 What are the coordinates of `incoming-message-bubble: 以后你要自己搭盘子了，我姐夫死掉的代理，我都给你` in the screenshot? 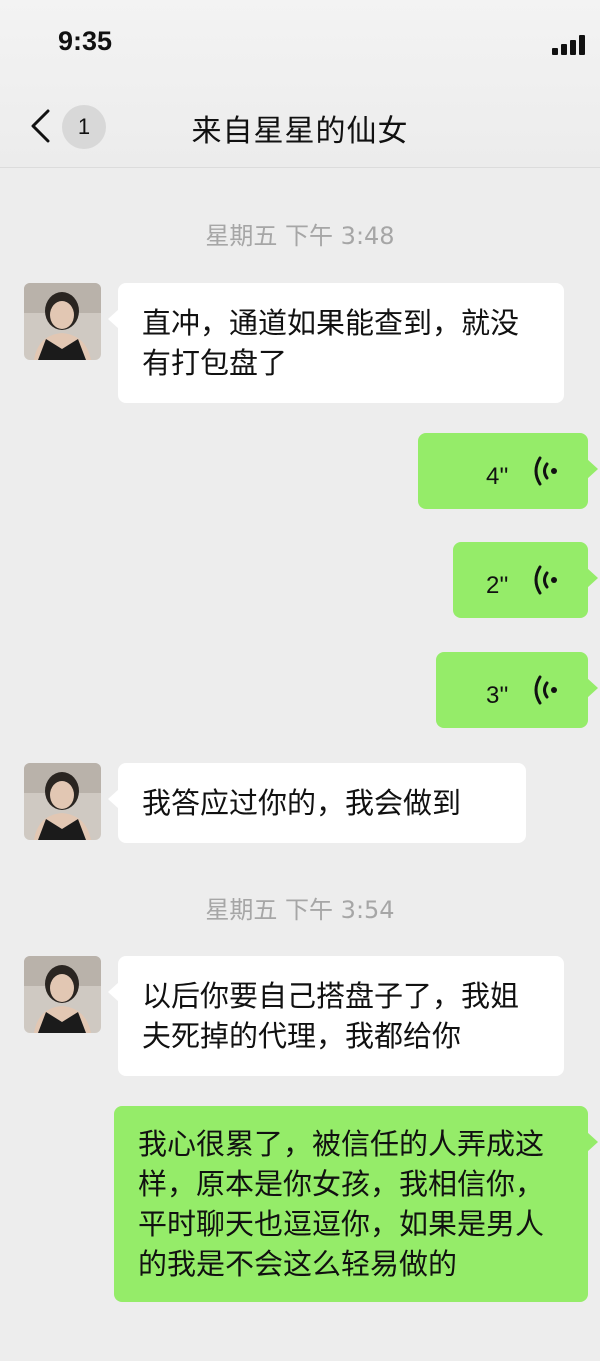 It's located at (336, 1016).